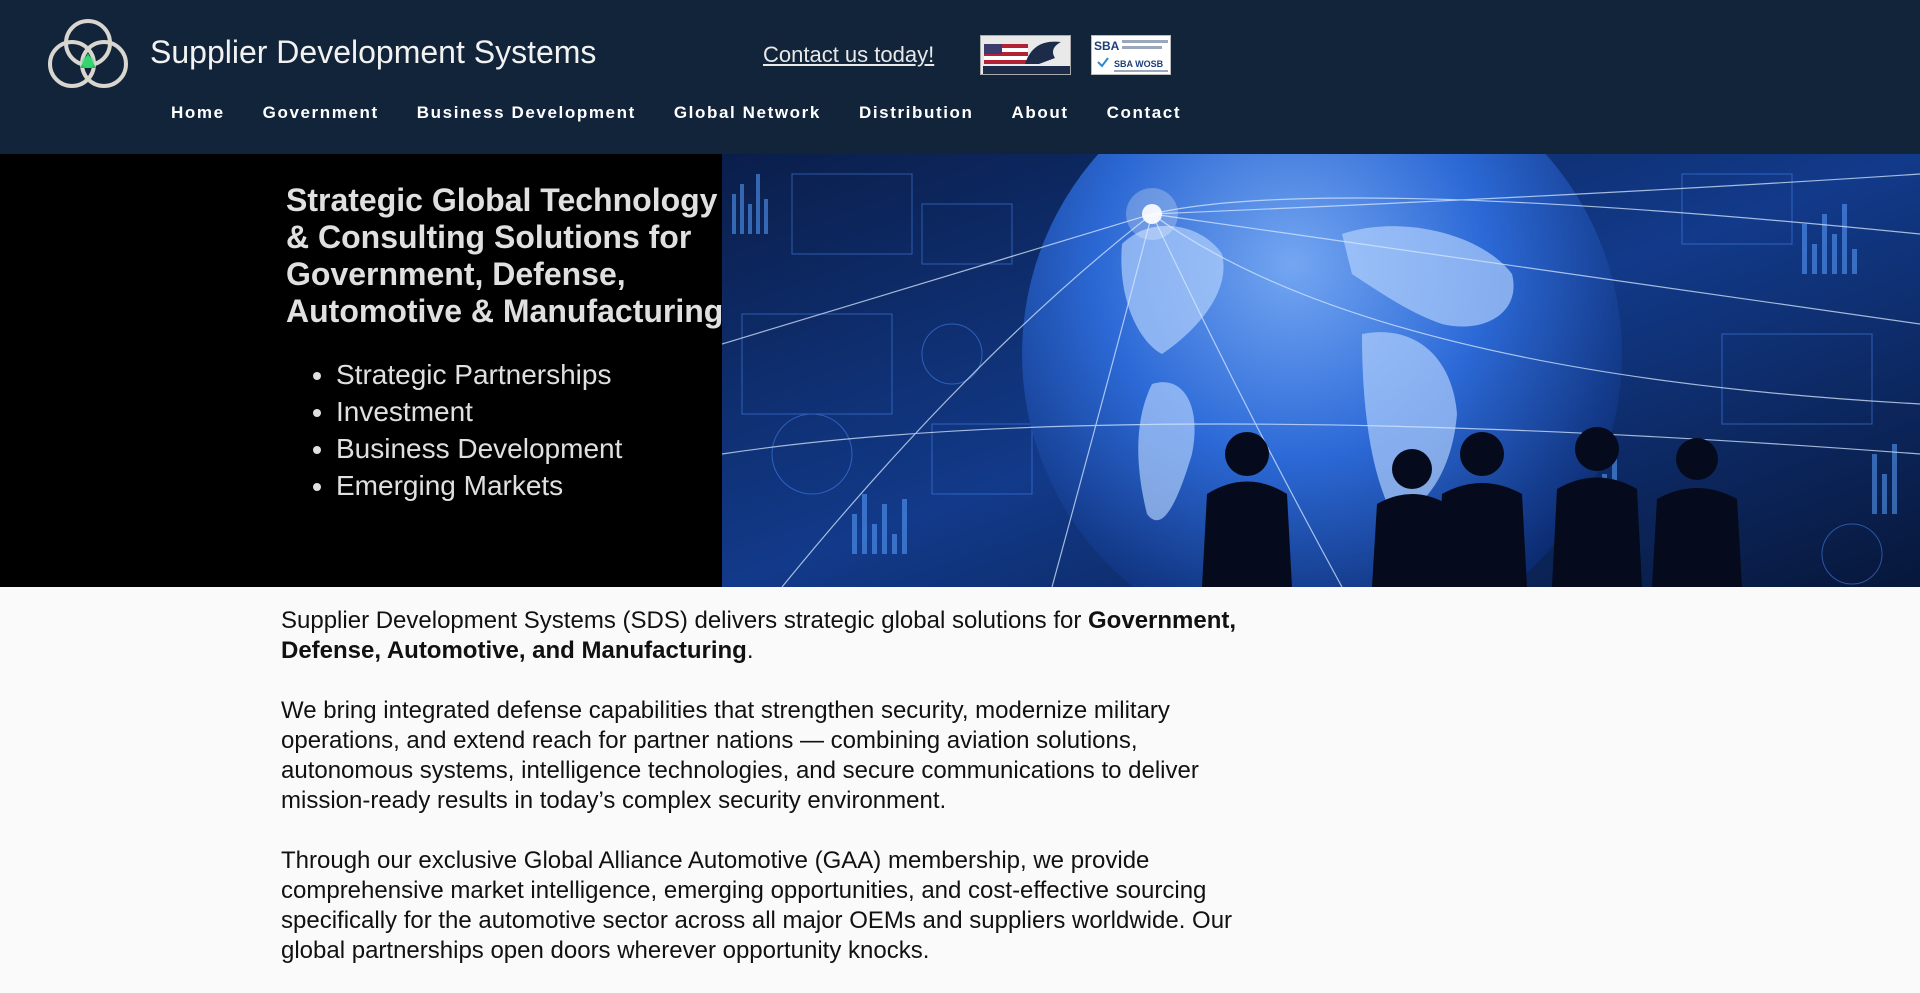  Describe the element at coordinates (848, 55) in the screenshot. I see `contact-link: Contact us today!` at that location.